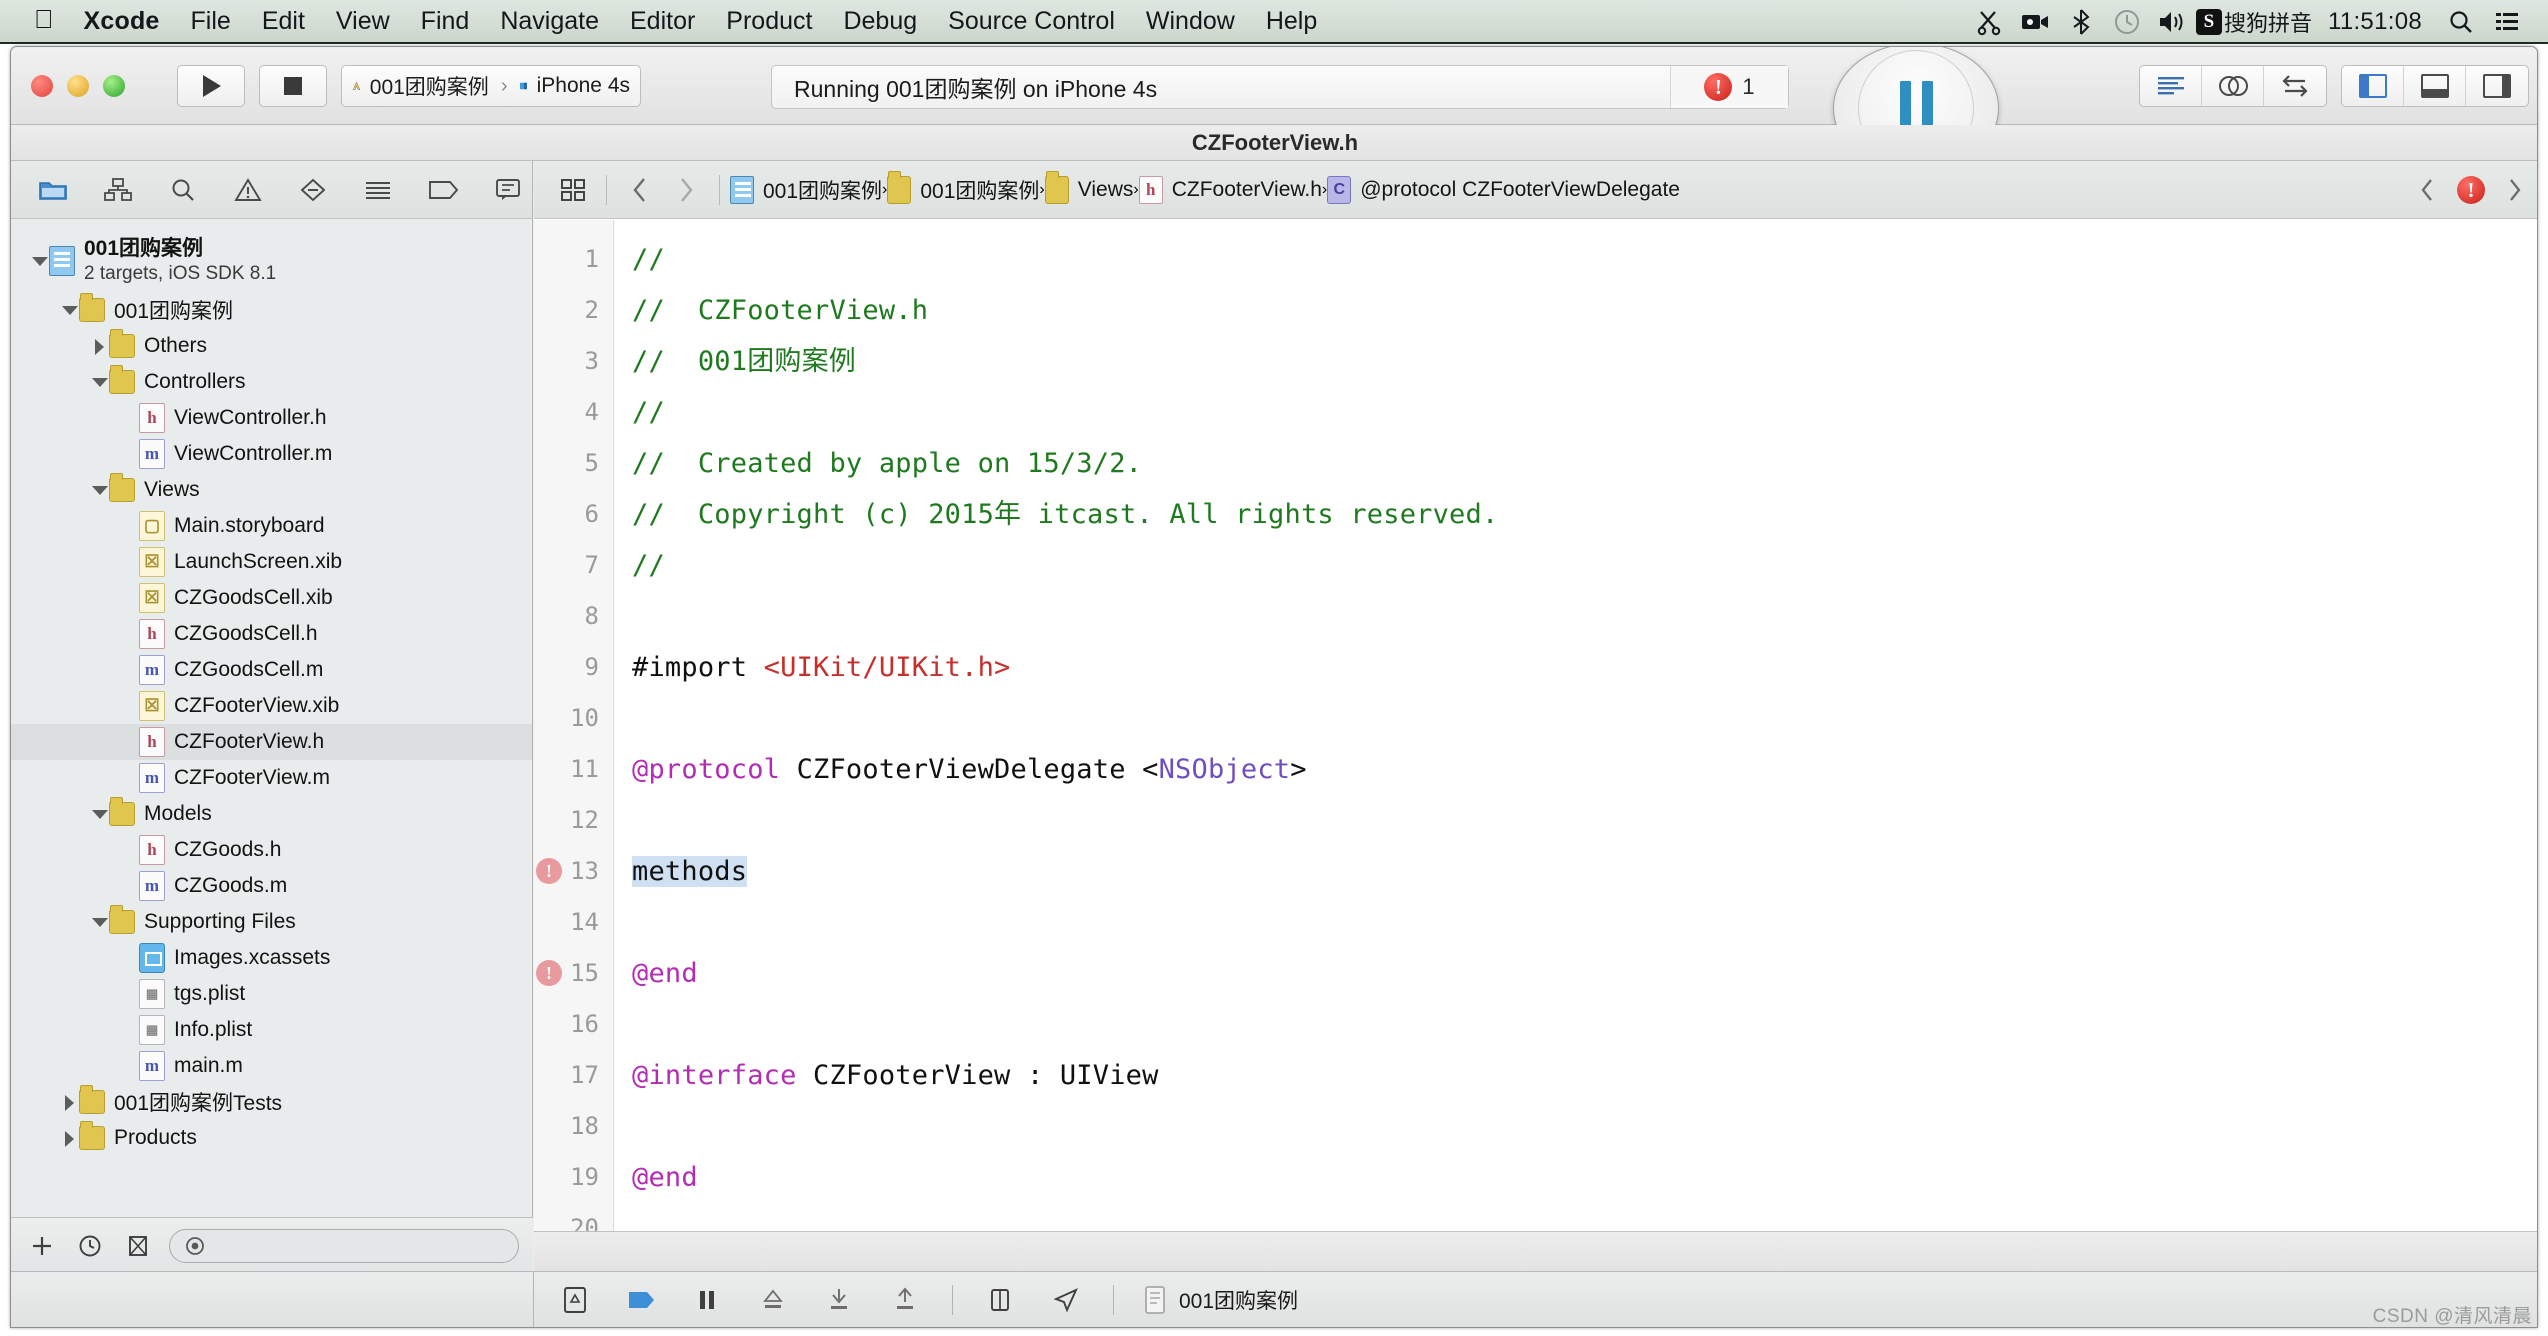 The width and height of the screenshot is (2548, 1336). What do you see at coordinates (769, 21) in the screenshot?
I see `menu-item-product: Product` at bounding box center [769, 21].